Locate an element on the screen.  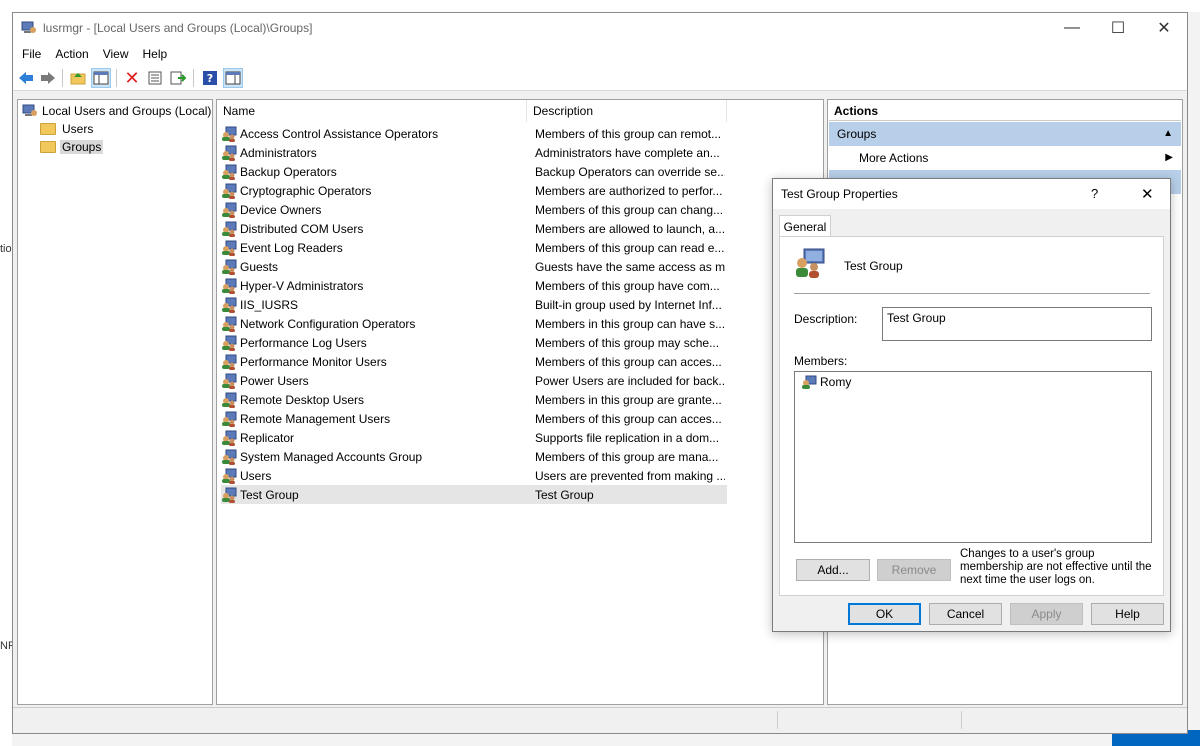
properties-icon is located at coordinates (155, 78).